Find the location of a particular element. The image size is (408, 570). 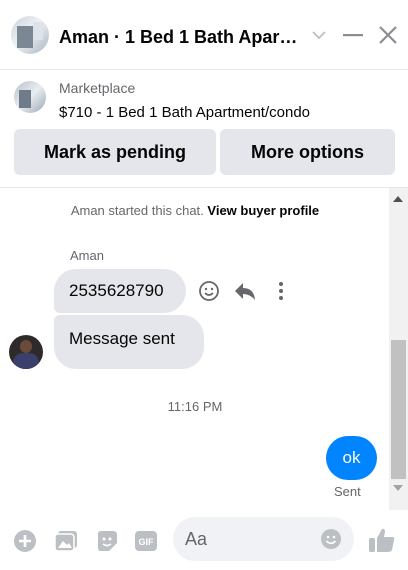

chat-scrollbar is located at coordinates (398, 349).